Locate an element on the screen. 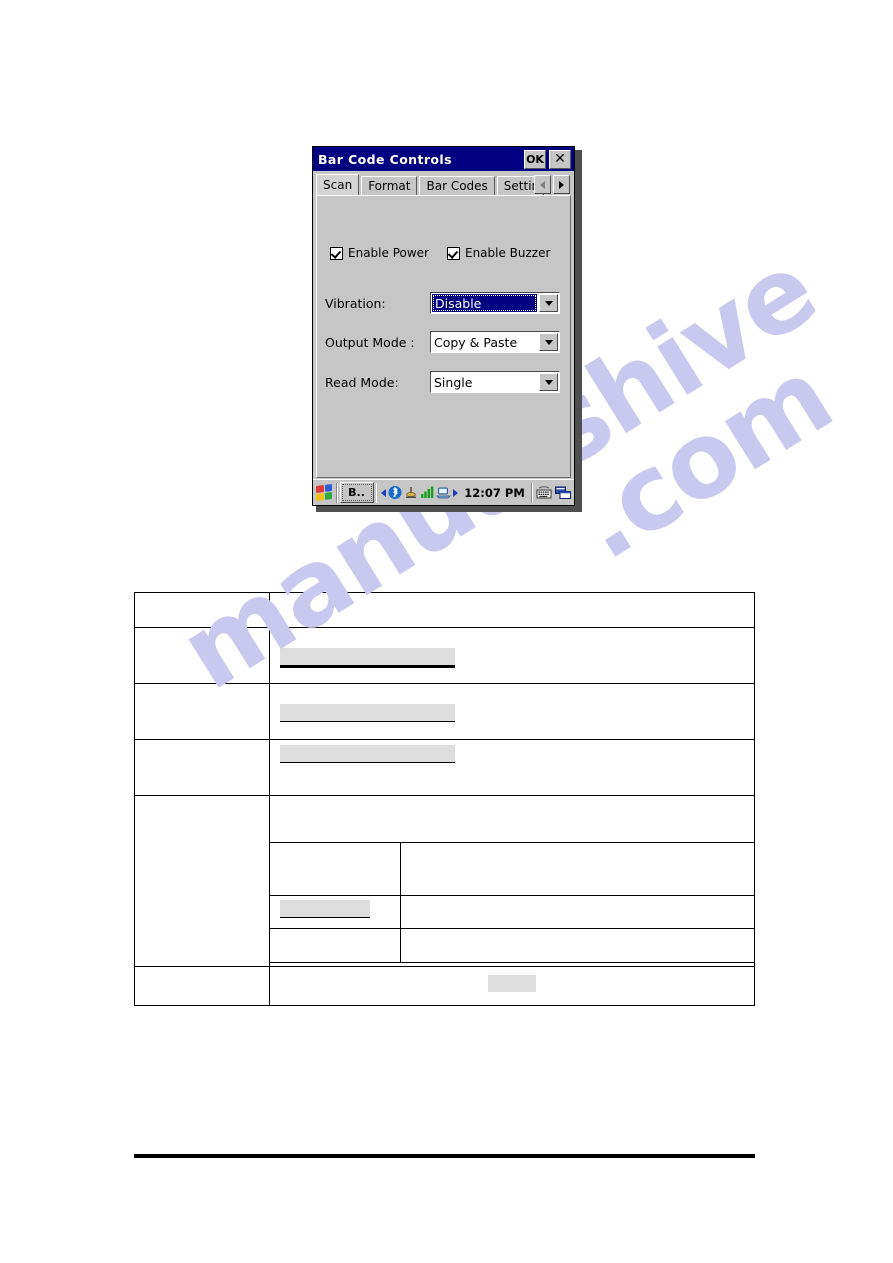 The image size is (893, 1263). footer-rule is located at coordinates (444, 1156).